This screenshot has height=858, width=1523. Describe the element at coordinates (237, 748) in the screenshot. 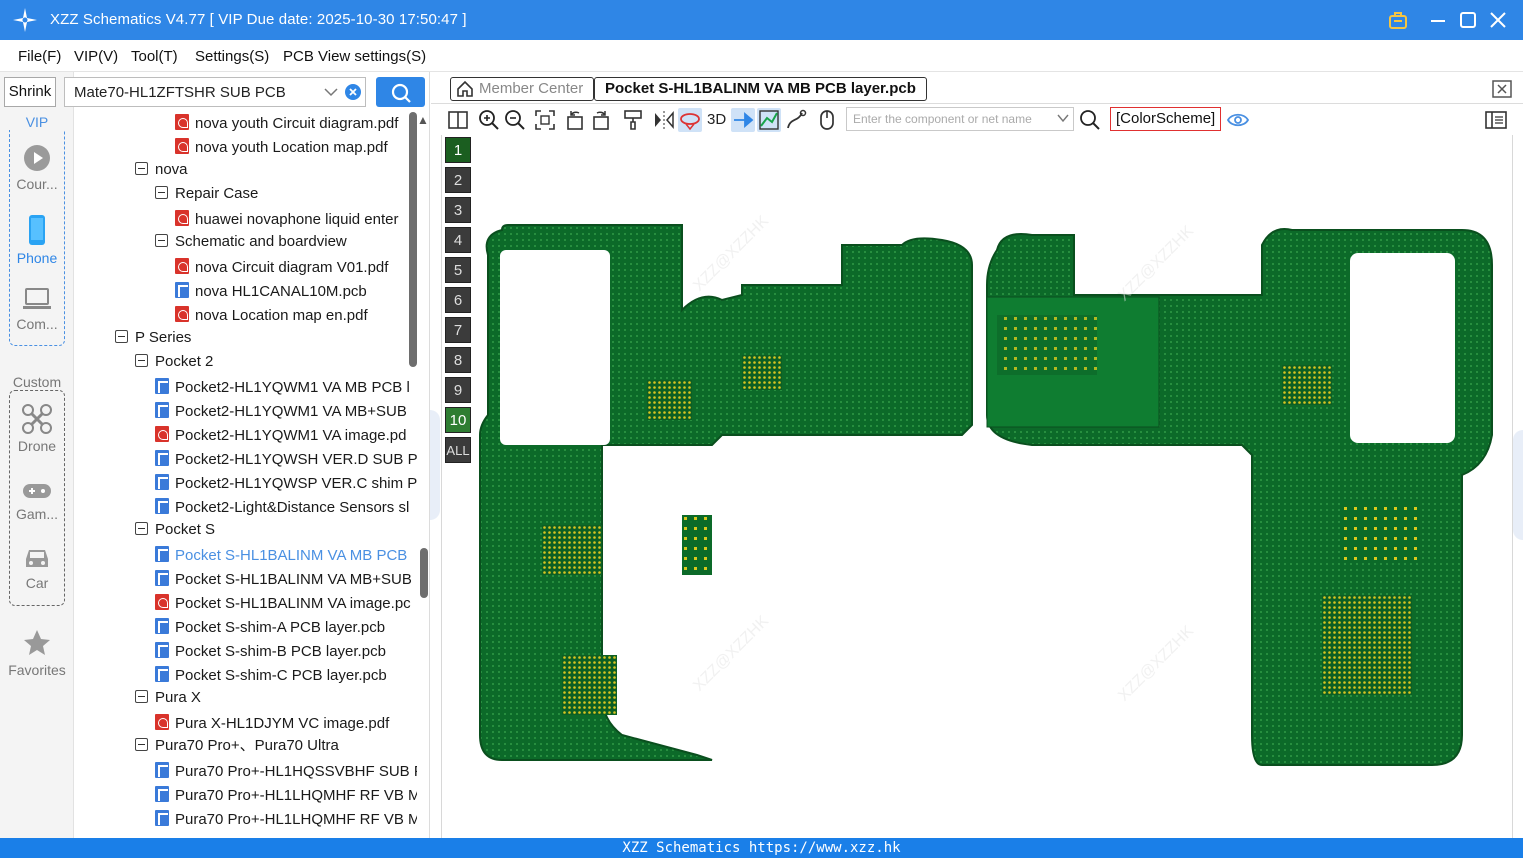

I see `tree-folder: Pura70 Pro+、Pura70 Ultra` at that location.